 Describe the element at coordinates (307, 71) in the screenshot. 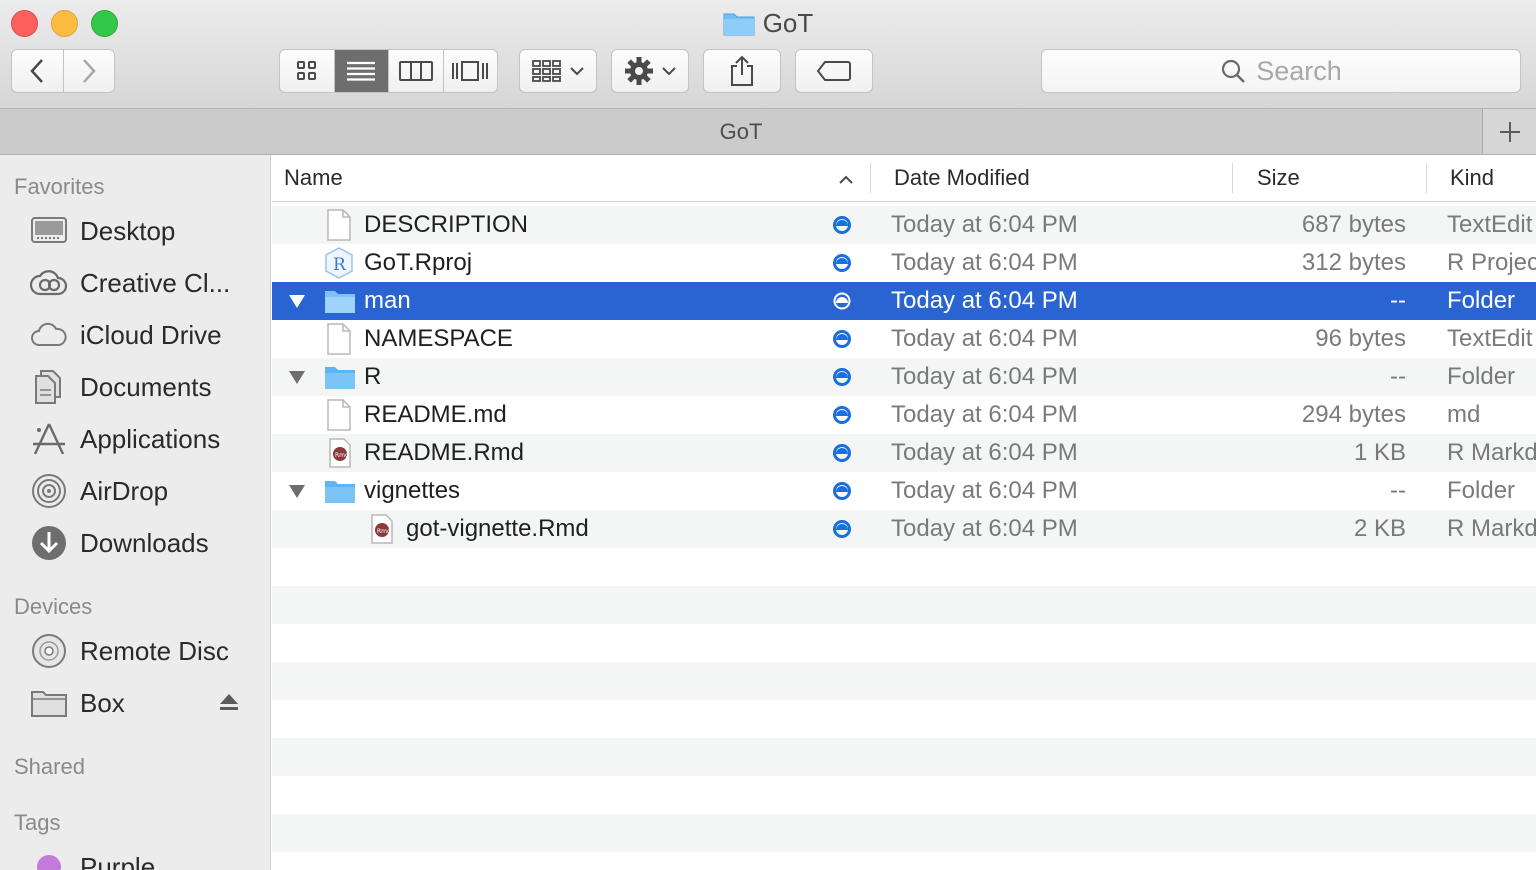

I see `icon-view-button` at that location.